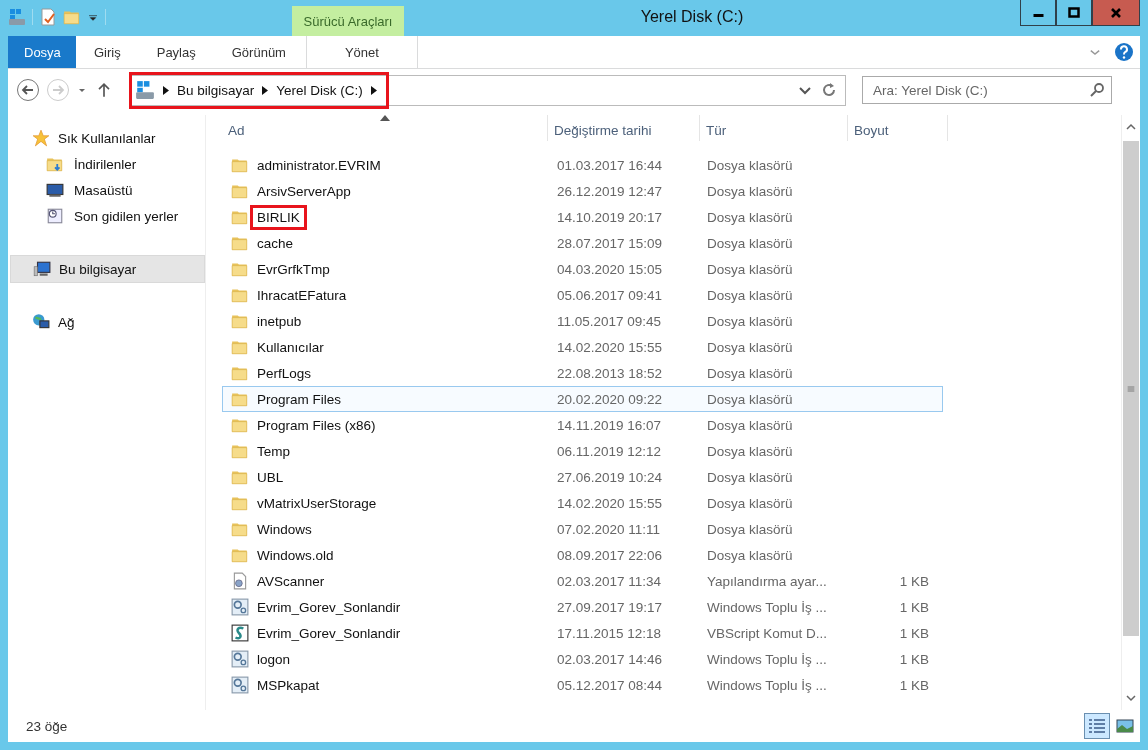 The height and width of the screenshot is (750, 1148). What do you see at coordinates (48, 17) in the screenshot?
I see `properties-icon` at bounding box center [48, 17].